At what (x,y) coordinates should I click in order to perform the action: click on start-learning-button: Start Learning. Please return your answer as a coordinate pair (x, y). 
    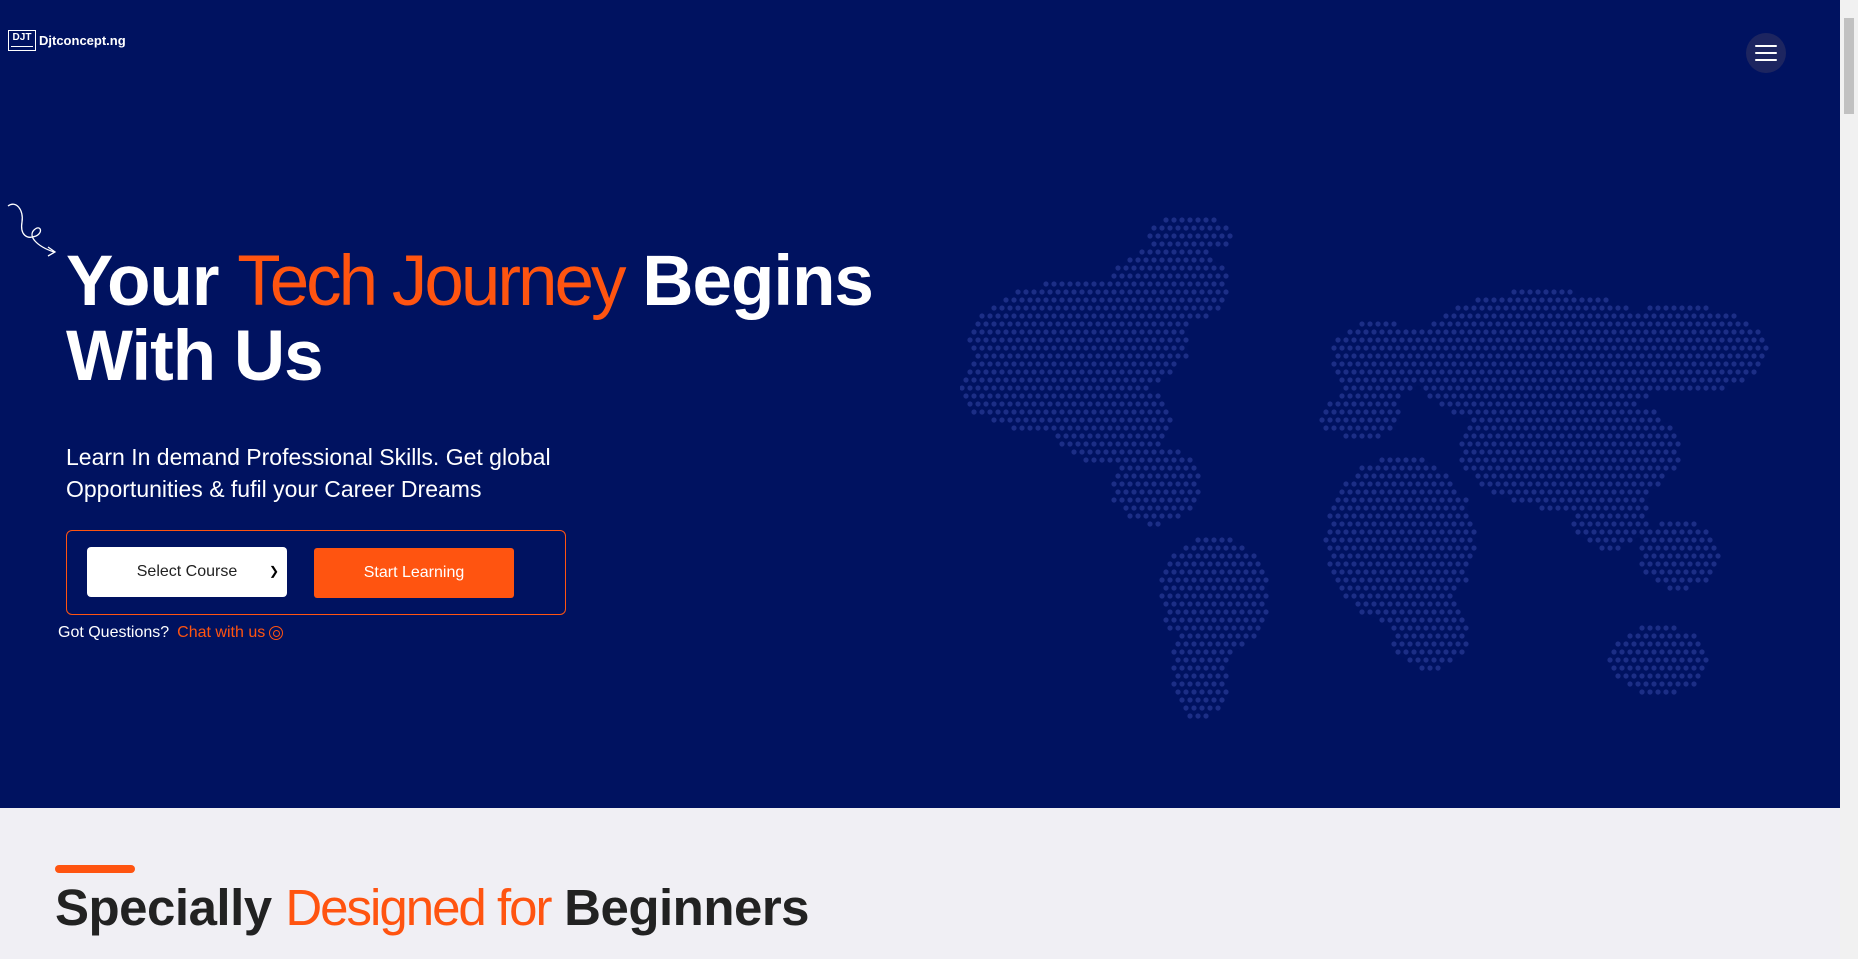
    Looking at the image, I should click on (414, 573).